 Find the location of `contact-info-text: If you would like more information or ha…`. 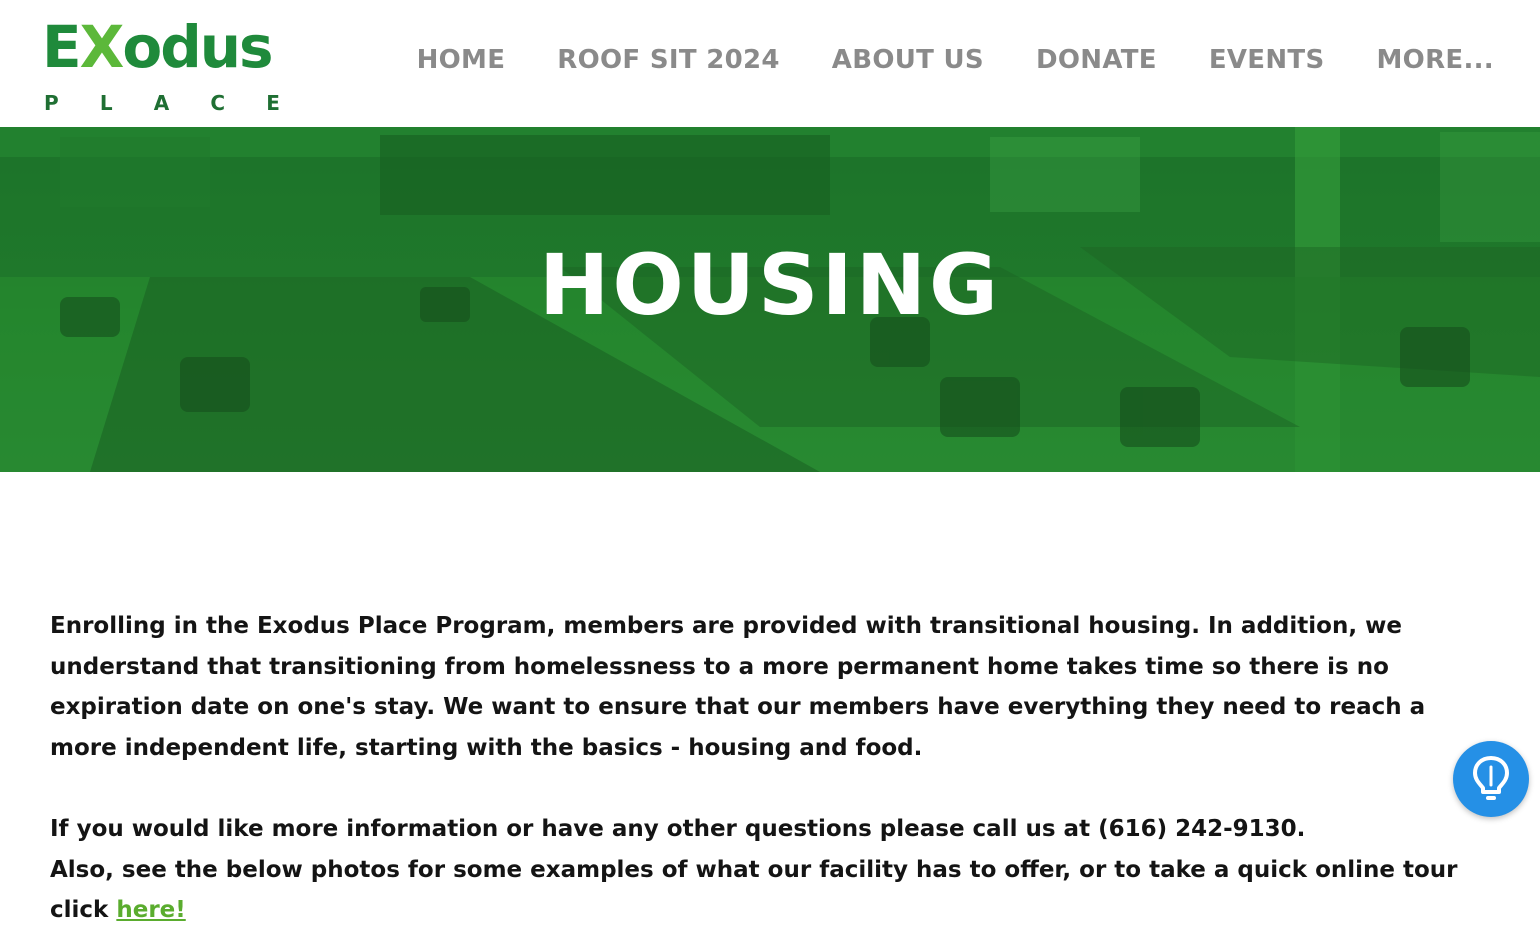

contact-info-text: If you would like more information or ha… is located at coordinates (678, 829).